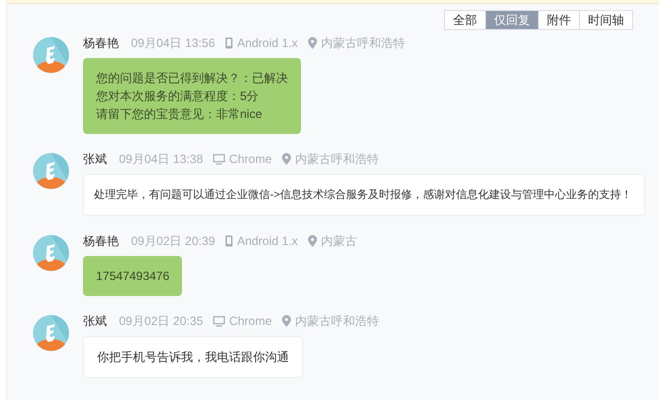  What do you see at coordinates (133, 276) in the screenshot?
I see `message-text: 17547493476` at bounding box center [133, 276].